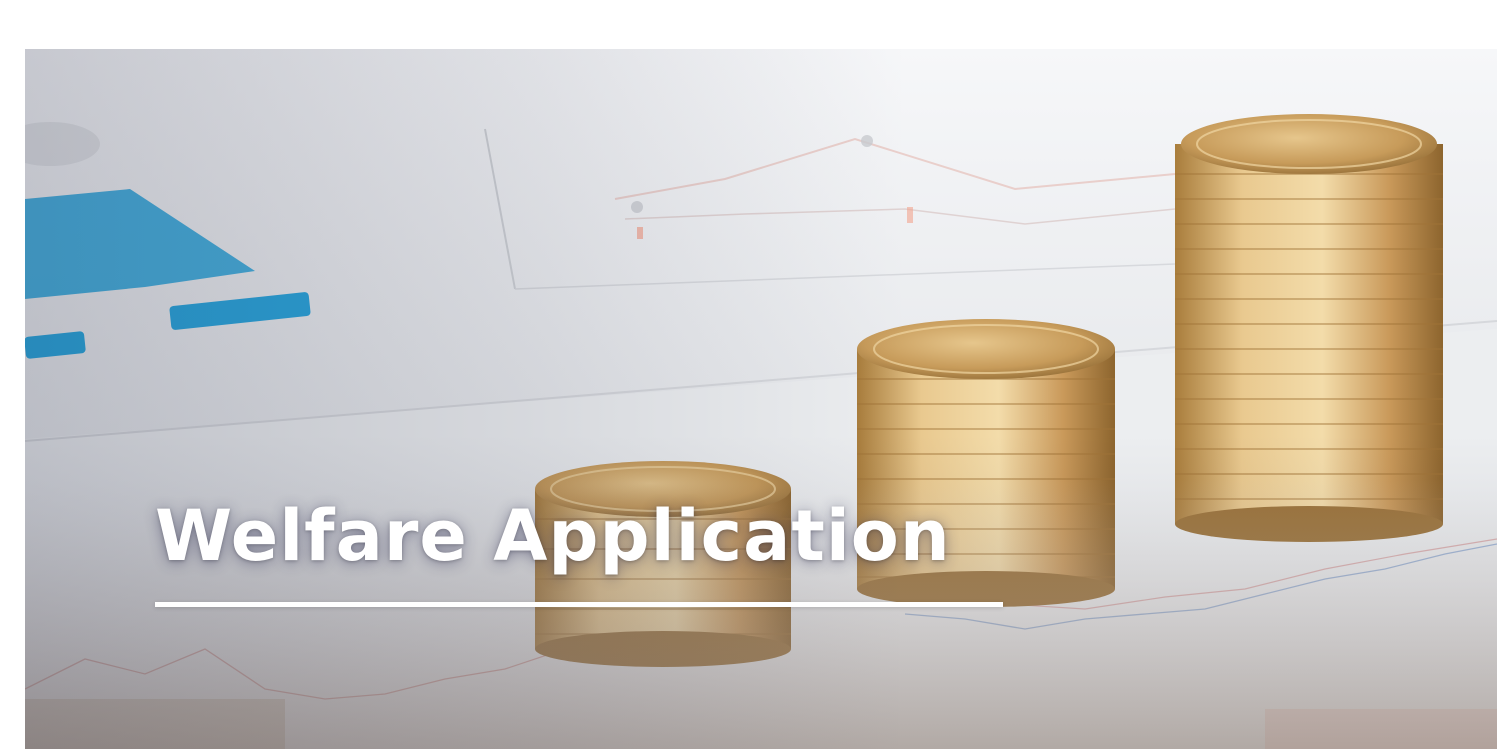 Image resolution: width=1497 pixels, height=749 pixels. Describe the element at coordinates (553, 536) in the screenshot. I see `page-title: Welfare Application` at that location.